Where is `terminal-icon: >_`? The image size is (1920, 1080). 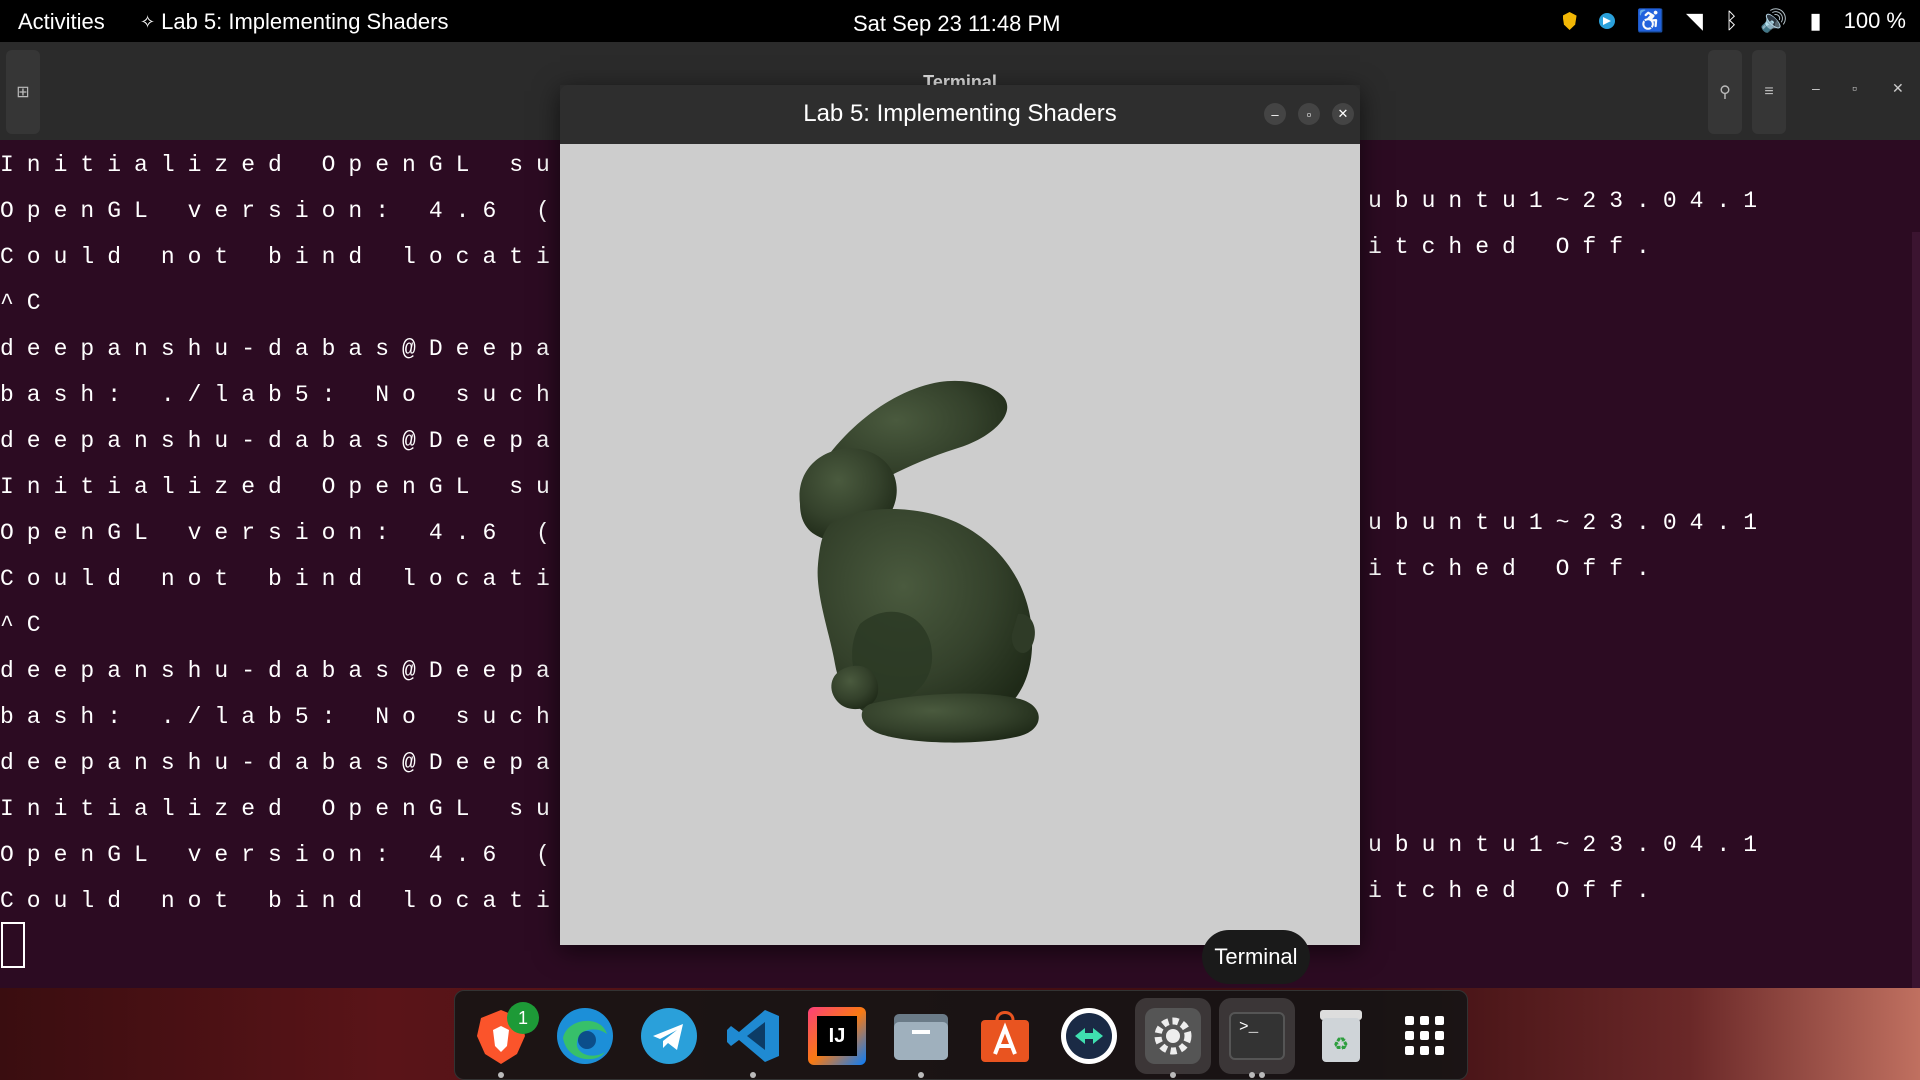 terminal-icon: >_ is located at coordinates (1257, 1036).